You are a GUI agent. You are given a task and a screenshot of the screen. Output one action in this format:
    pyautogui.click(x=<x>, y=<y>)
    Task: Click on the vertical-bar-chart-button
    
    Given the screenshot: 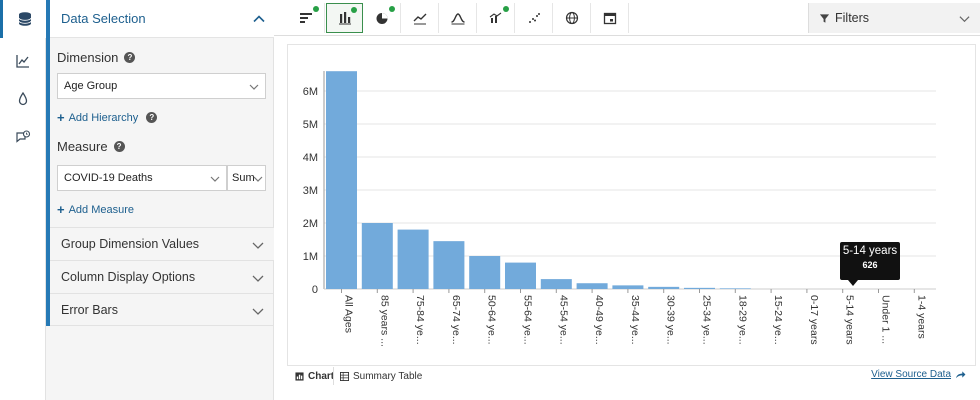 What is the action you would take?
    pyautogui.click(x=344, y=18)
    